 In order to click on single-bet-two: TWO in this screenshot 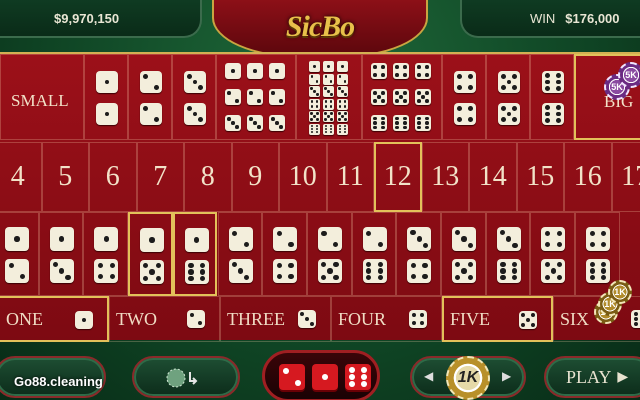, I will do `click(164, 319)`.